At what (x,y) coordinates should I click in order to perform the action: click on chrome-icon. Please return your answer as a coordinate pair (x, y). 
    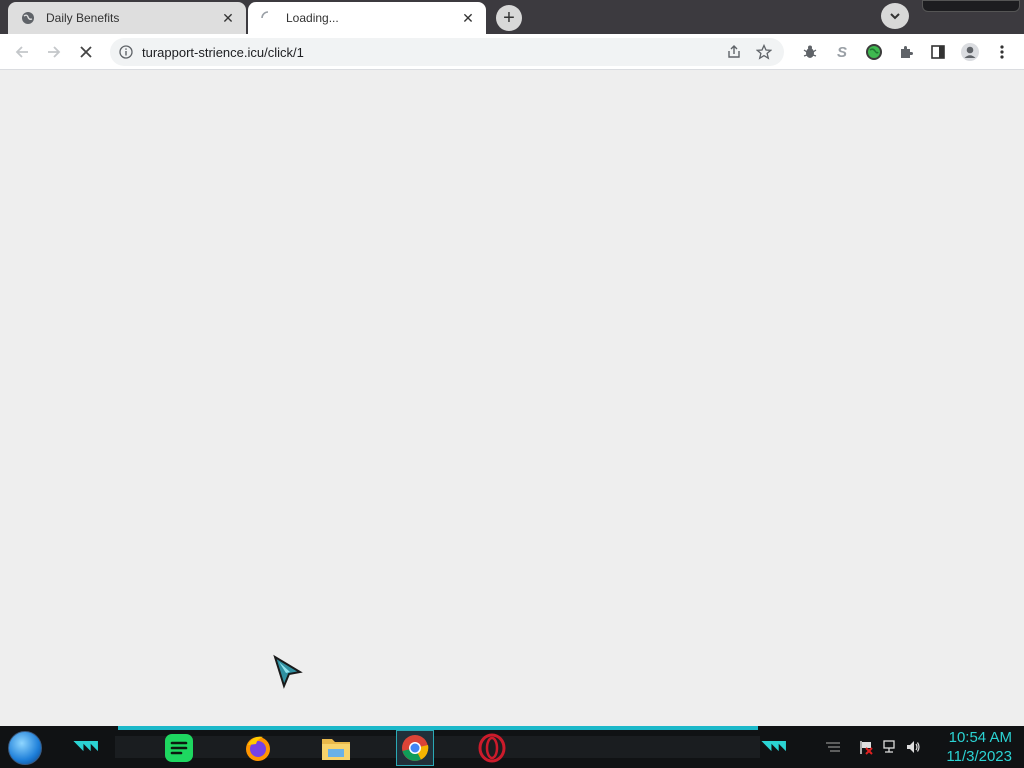
    Looking at the image, I should click on (415, 748).